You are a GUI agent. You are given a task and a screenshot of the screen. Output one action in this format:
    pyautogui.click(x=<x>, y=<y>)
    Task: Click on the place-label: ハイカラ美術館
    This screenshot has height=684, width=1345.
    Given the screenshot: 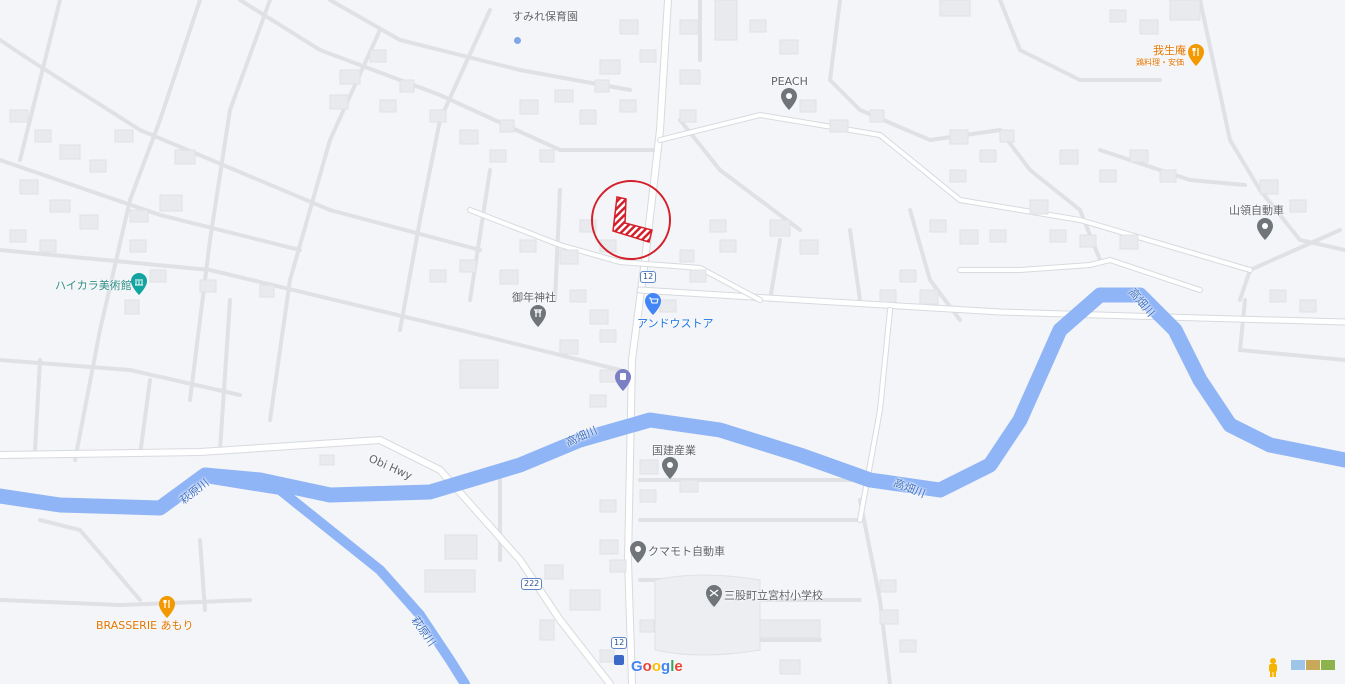 What is the action you would take?
    pyautogui.click(x=93, y=285)
    